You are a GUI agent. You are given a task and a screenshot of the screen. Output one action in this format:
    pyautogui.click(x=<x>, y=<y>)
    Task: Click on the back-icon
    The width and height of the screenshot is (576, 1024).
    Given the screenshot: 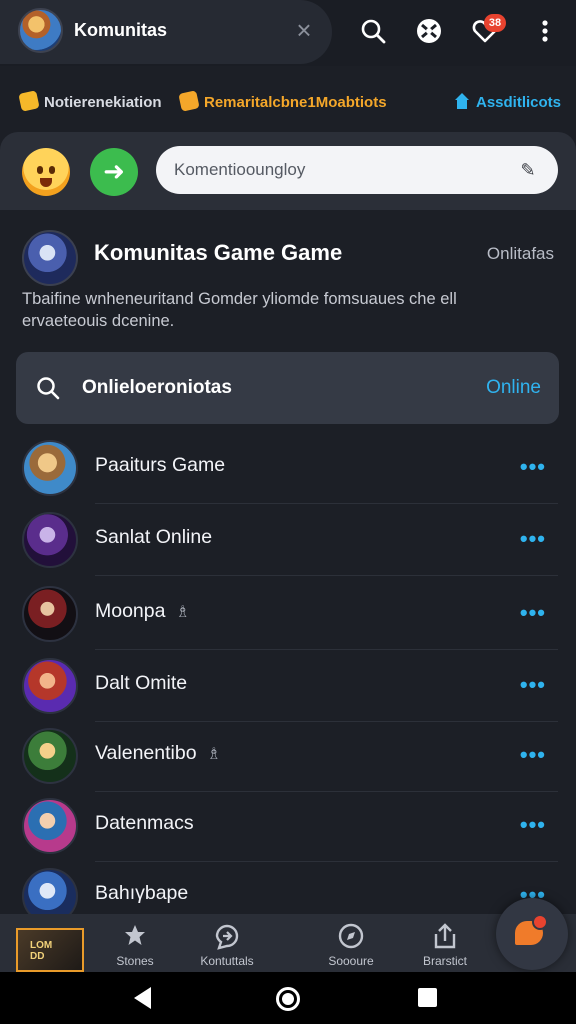 What is the action you would take?
    pyautogui.click(x=142, y=998)
    